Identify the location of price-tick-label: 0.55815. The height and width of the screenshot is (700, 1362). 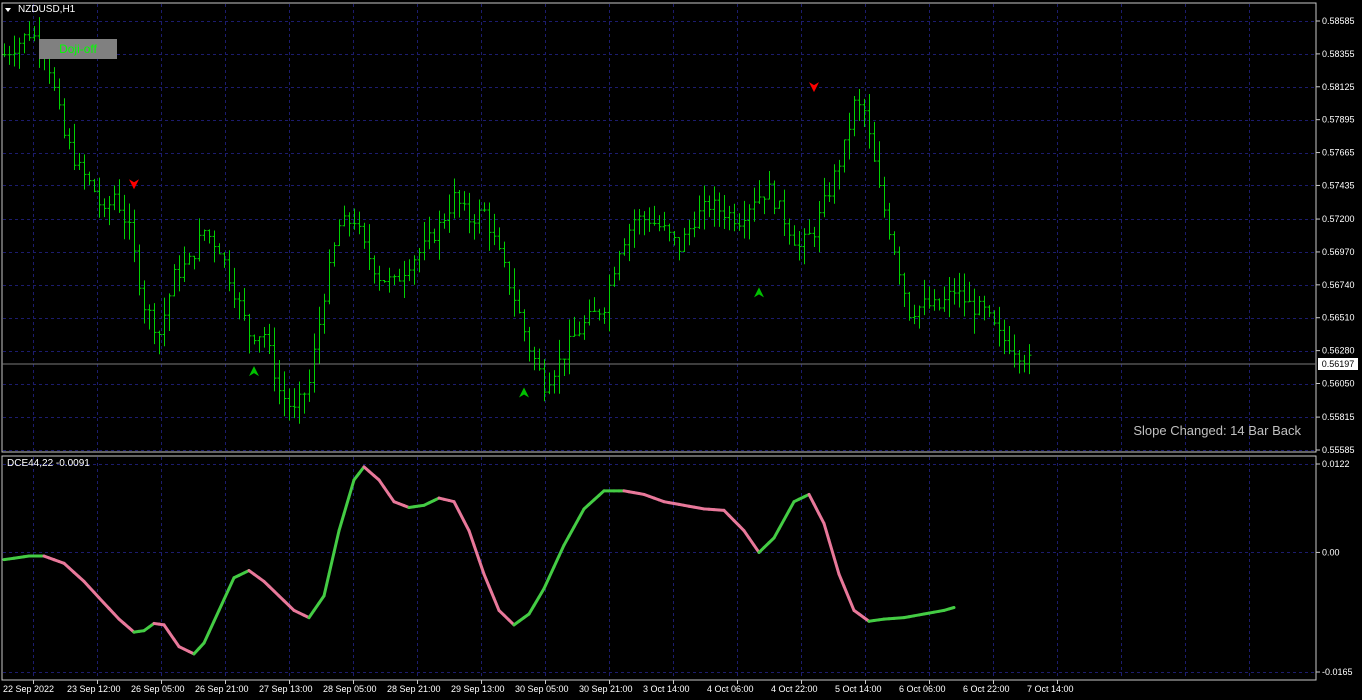
(1338, 417).